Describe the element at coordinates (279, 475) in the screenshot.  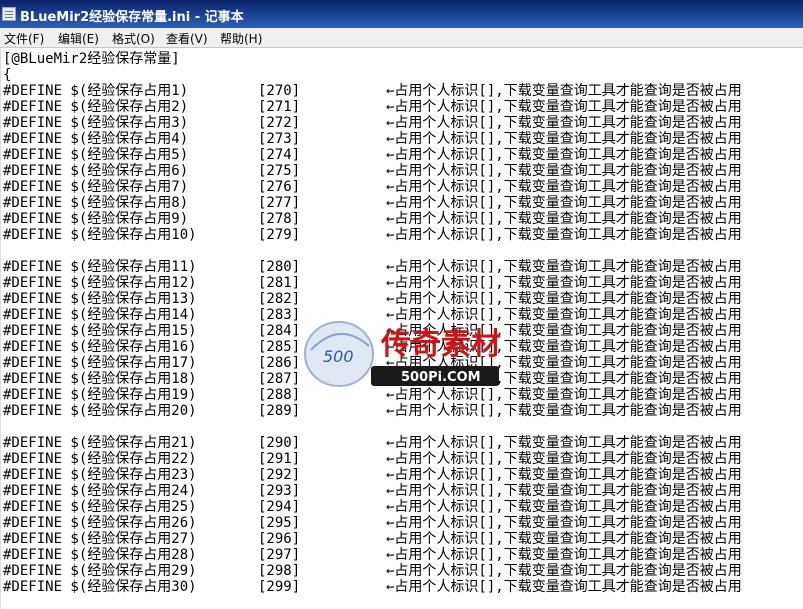
I see `define-value: [292]` at that location.